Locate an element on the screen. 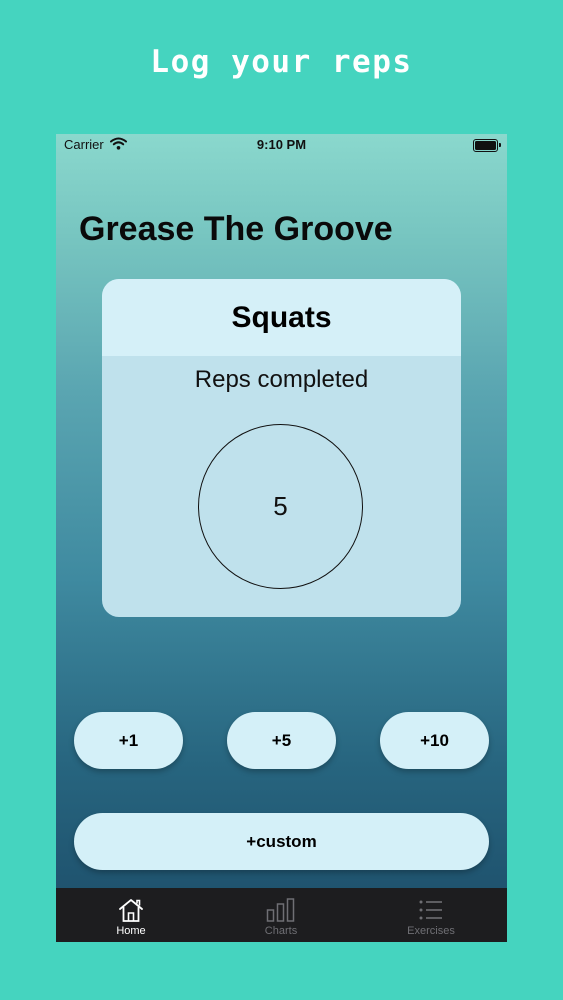 The height and width of the screenshot is (1000, 563). reps-count-value: 5 is located at coordinates (280, 506).